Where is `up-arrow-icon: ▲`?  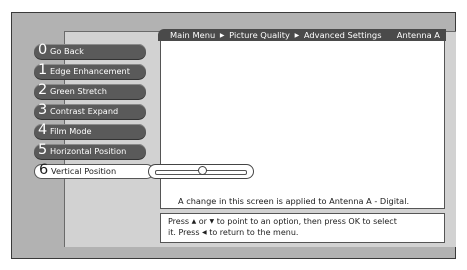
up-arrow-icon: ▲ is located at coordinates (194, 221).